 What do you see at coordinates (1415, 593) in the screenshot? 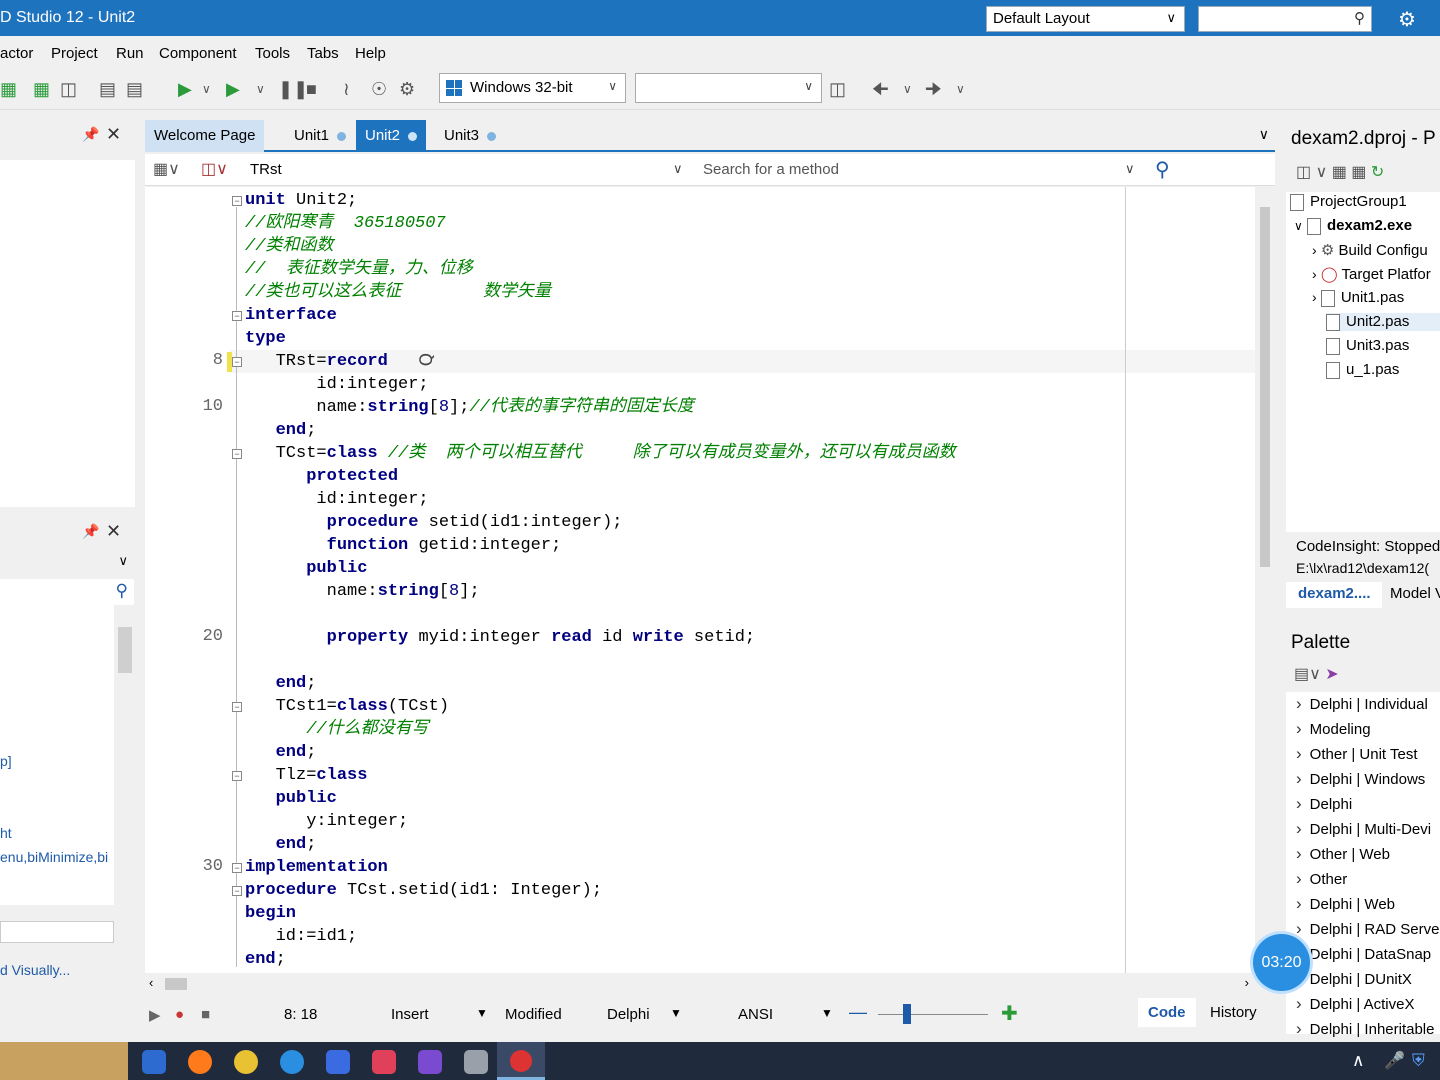
I see `tab-model-view: Model V` at bounding box center [1415, 593].